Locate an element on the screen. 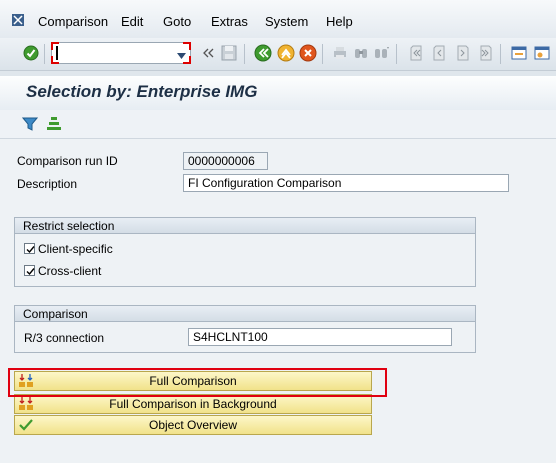 Image resolution: width=556 pixels, height=463 pixels. full-comparison-background-button: Full Comparison in Background is located at coordinates (193, 404).